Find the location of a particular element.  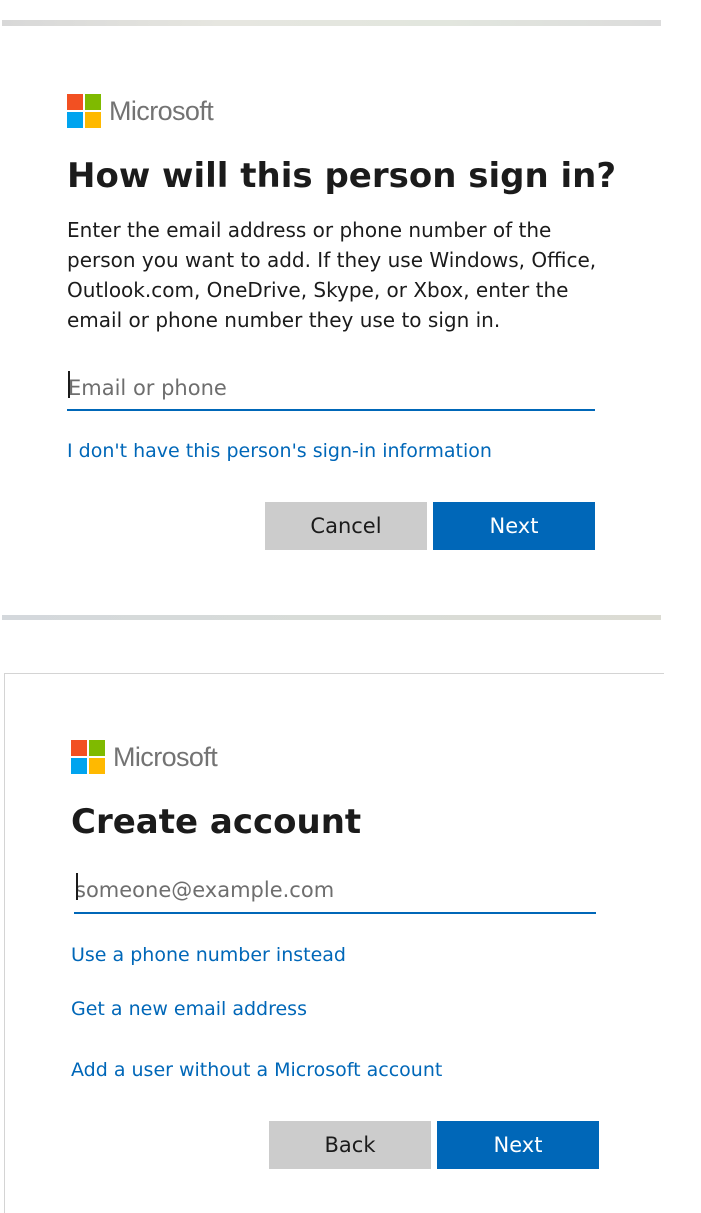

new-email-link: Get a new email address is located at coordinates (189, 1009).